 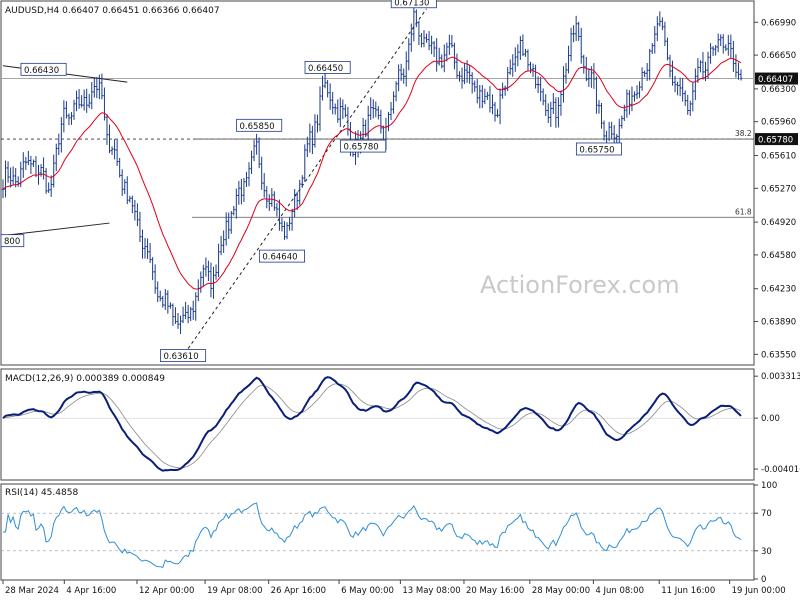 I want to click on price-label: 800, so click(x=12, y=242).